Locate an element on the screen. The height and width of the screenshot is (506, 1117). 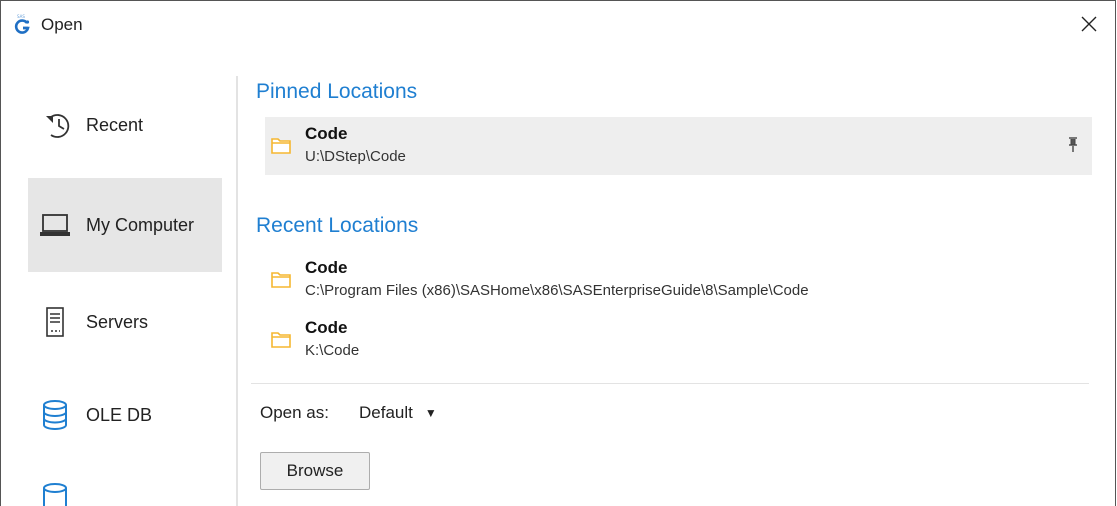
sidebar-item-my-computer: My Computer is located at coordinates (125, 225).